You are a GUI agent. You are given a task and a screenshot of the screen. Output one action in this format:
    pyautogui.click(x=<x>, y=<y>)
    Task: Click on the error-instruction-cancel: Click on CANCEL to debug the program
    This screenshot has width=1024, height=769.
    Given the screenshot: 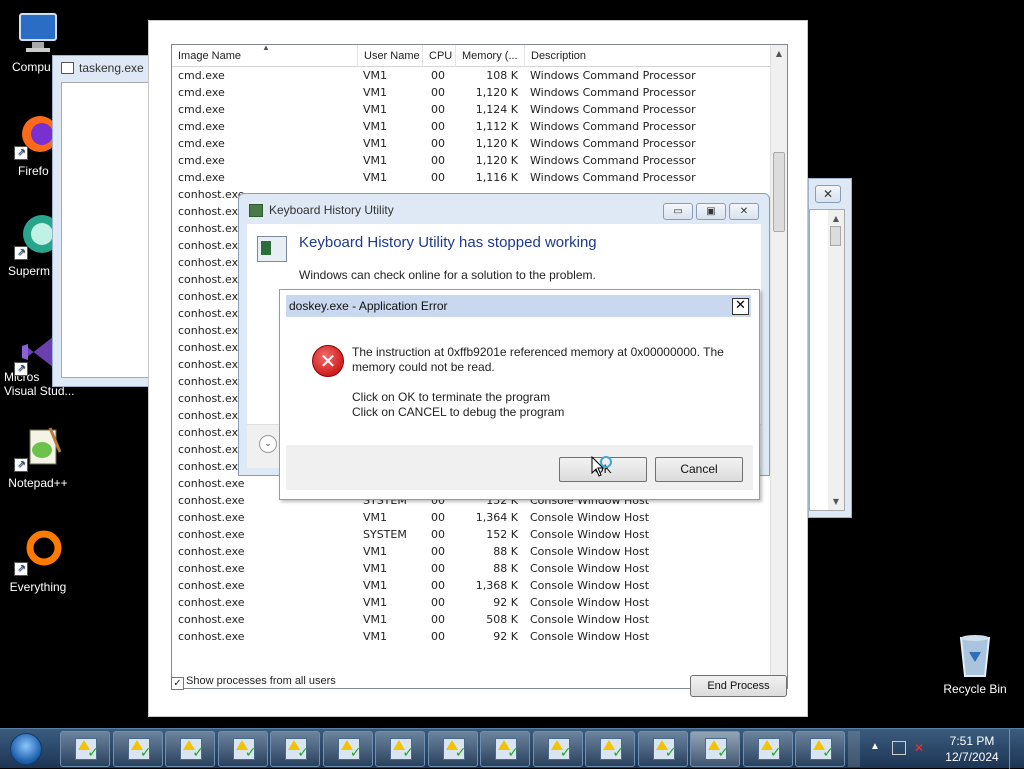 What is the action you would take?
    pyautogui.click(x=458, y=412)
    